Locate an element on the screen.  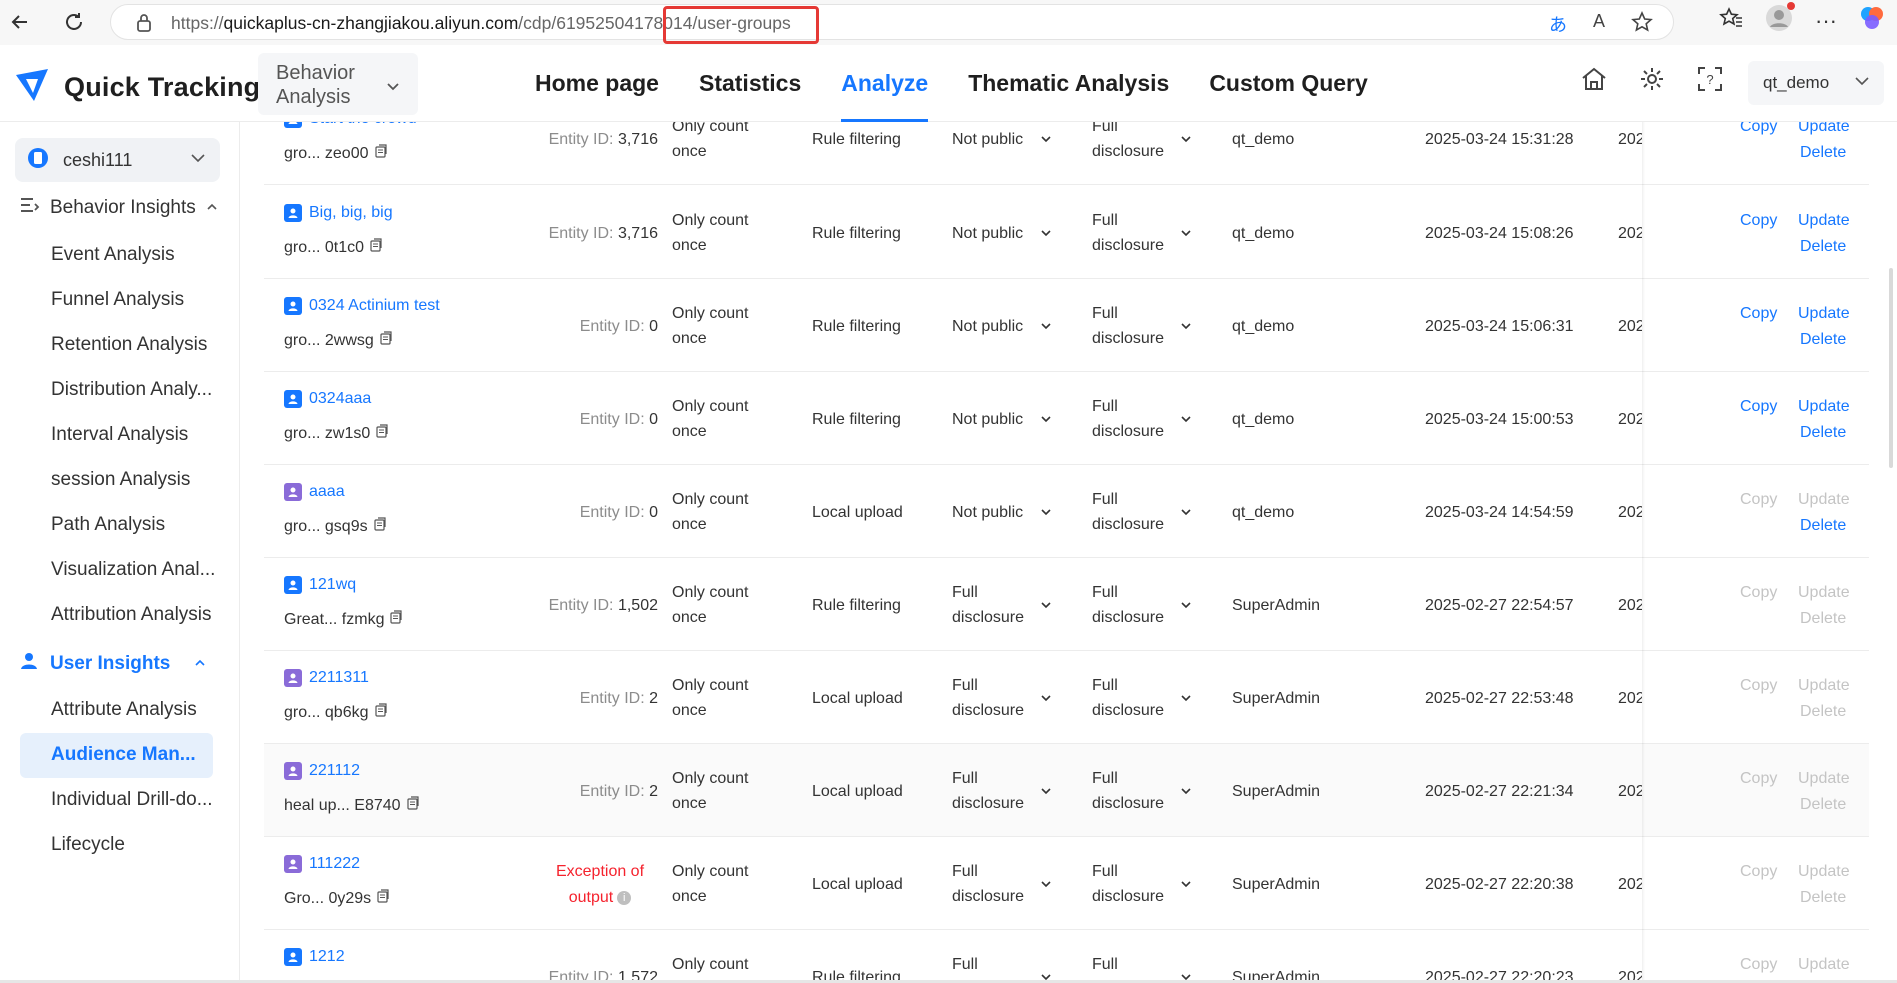
entity-id: Entity ID: 2 is located at coordinates (579, 698).